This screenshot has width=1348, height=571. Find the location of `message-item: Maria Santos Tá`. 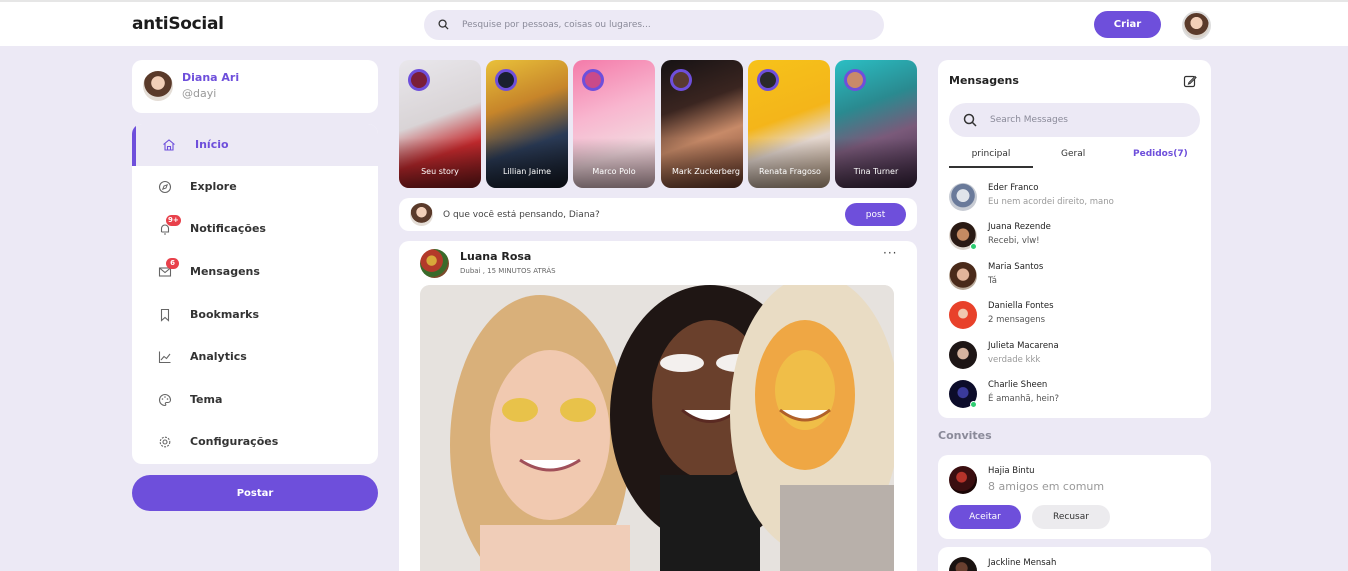

message-item: Maria Santos Tá is located at coordinates (1074, 277).